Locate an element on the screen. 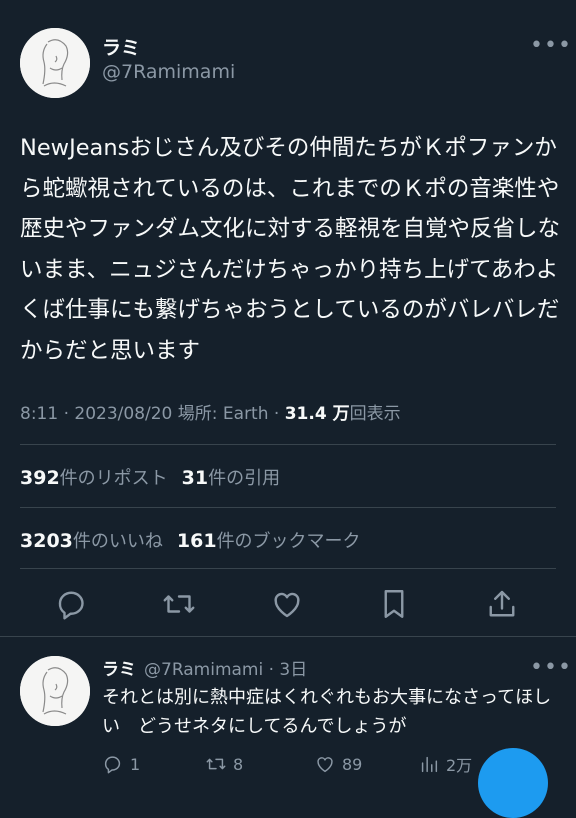 Image resolution: width=576 pixels, height=818 pixels. reply-retweet-button: 8 is located at coordinates (224, 764).